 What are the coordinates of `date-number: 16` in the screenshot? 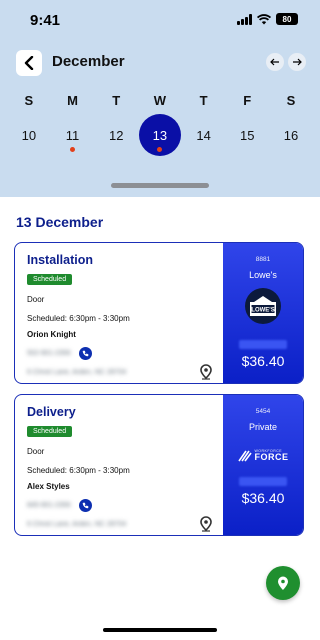 It's located at (291, 135).